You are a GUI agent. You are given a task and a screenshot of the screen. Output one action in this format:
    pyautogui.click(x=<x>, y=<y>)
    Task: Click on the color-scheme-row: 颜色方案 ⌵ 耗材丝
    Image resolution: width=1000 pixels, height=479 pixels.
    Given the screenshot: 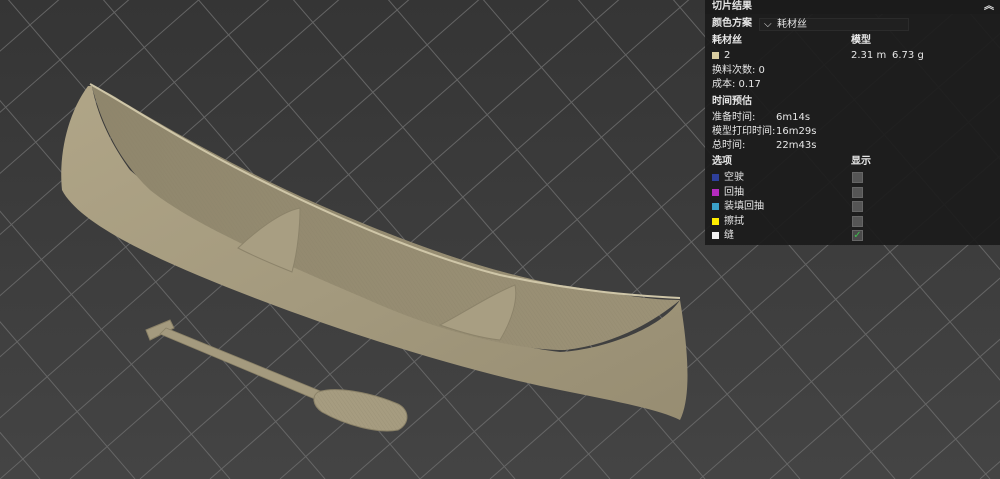 What is the action you would take?
    pyautogui.click(x=852, y=24)
    